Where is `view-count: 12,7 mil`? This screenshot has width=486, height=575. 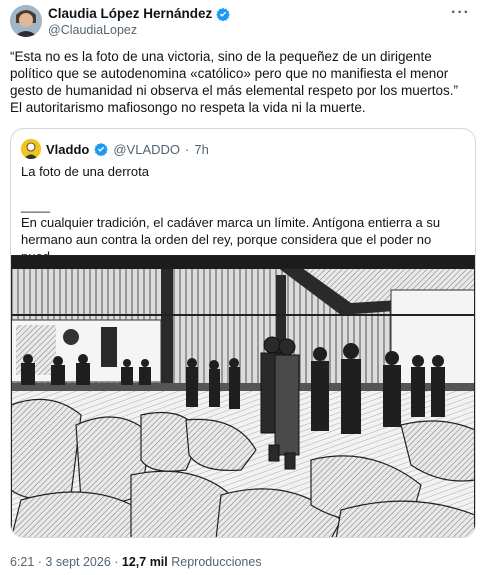 view-count: 12,7 mil is located at coordinates (144, 562).